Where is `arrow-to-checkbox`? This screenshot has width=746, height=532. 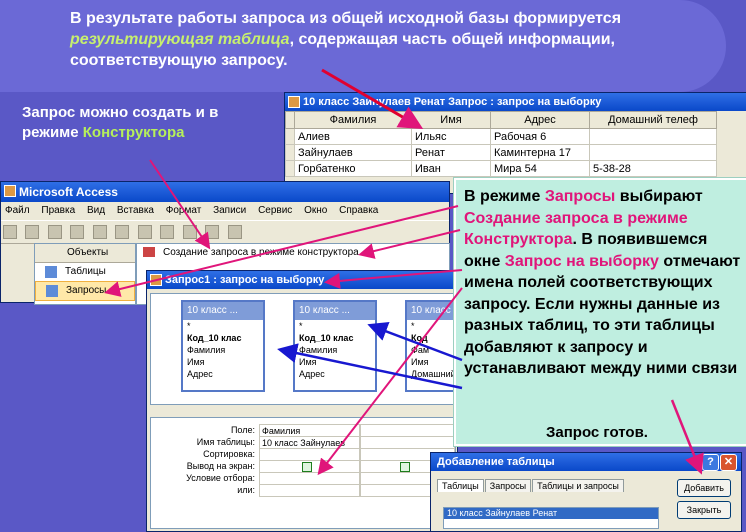
arrow-to-checkbox is located at coordinates (390, 381).